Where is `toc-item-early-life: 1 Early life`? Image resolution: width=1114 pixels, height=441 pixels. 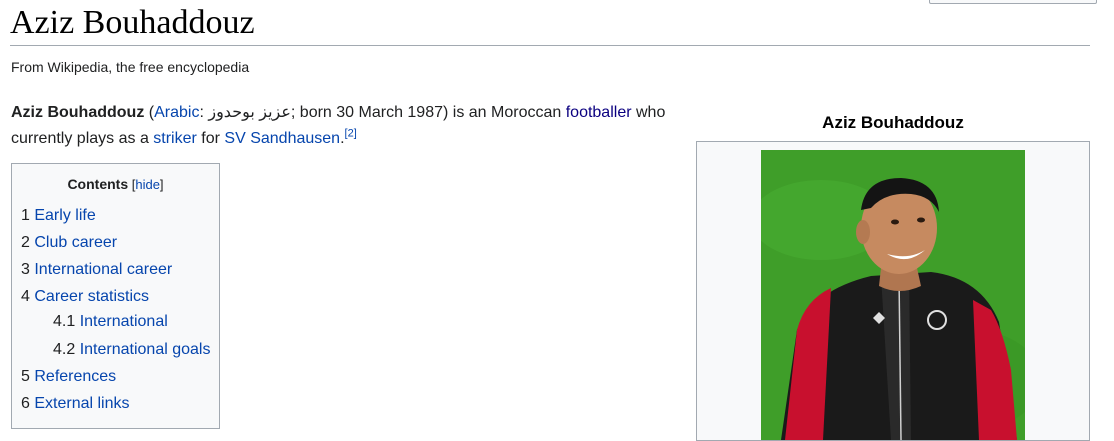 toc-item-early-life: 1 Early life is located at coordinates (58, 216).